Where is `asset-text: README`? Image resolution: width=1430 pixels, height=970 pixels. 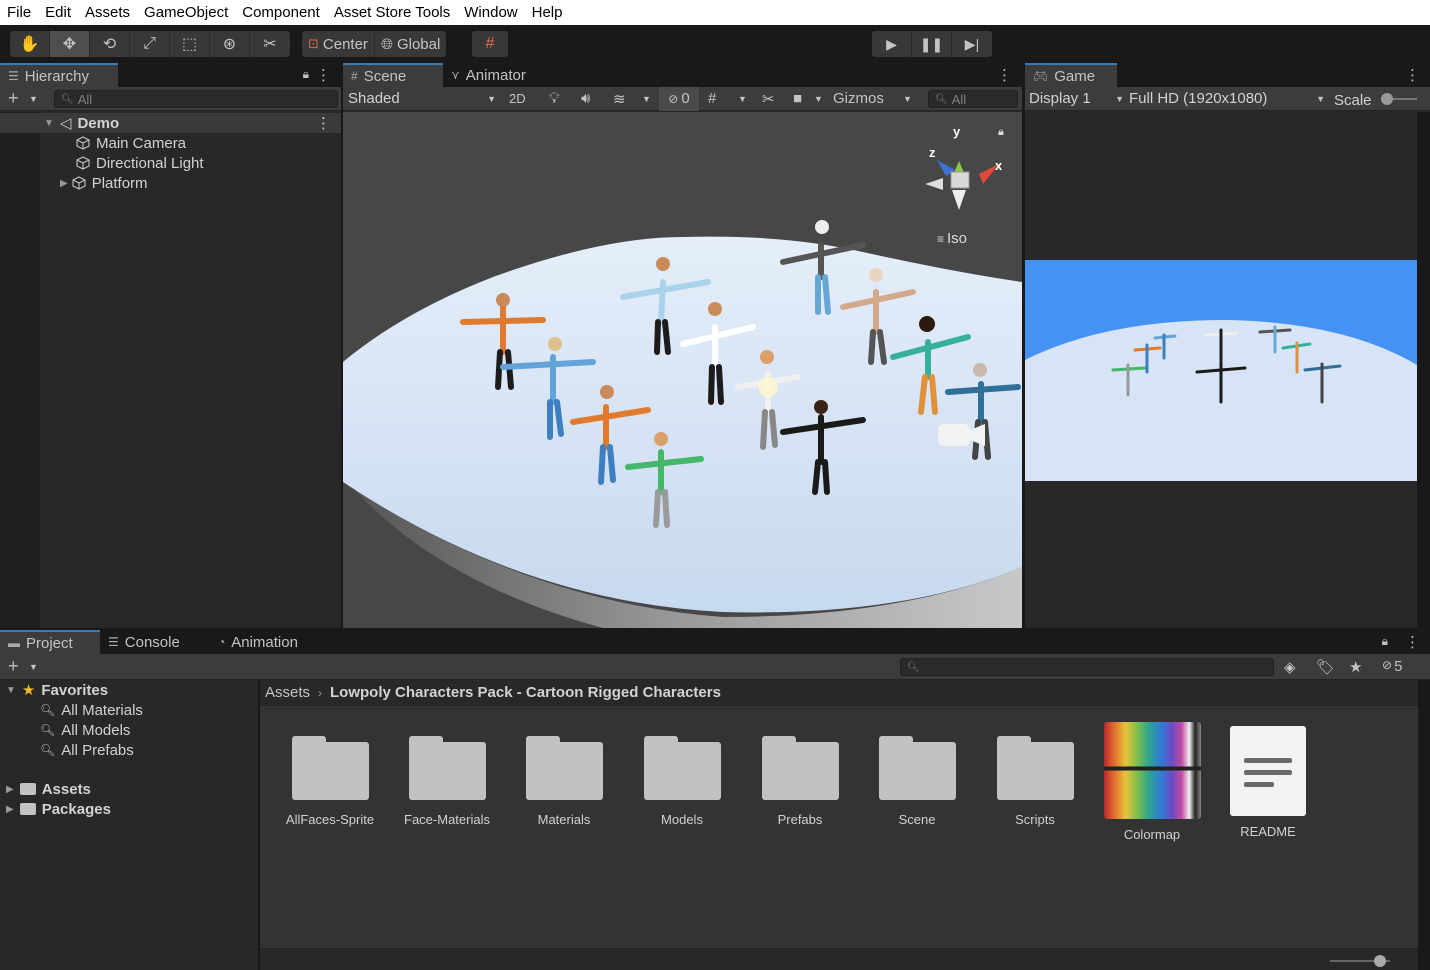 asset-text: README is located at coordinates (1268, 780).